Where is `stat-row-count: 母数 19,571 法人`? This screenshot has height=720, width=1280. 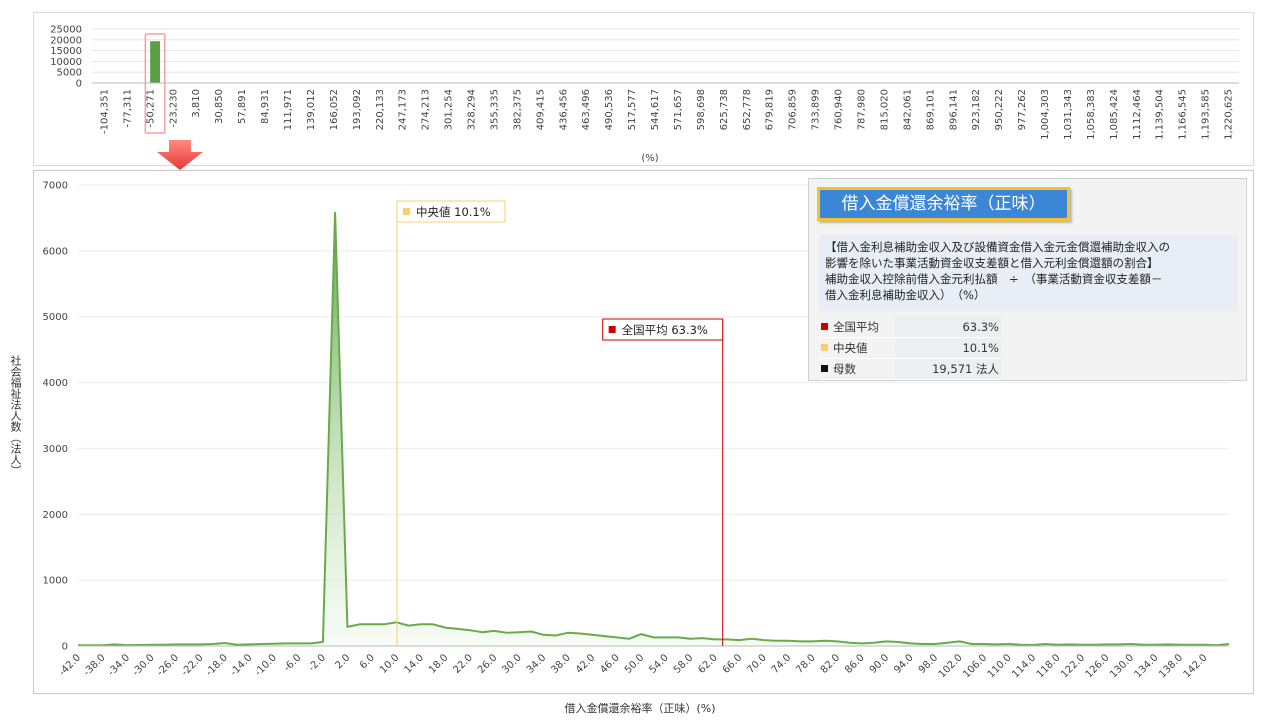 stat-row-count: 母数 19,571 法人 is located at coordinates (910, 369).